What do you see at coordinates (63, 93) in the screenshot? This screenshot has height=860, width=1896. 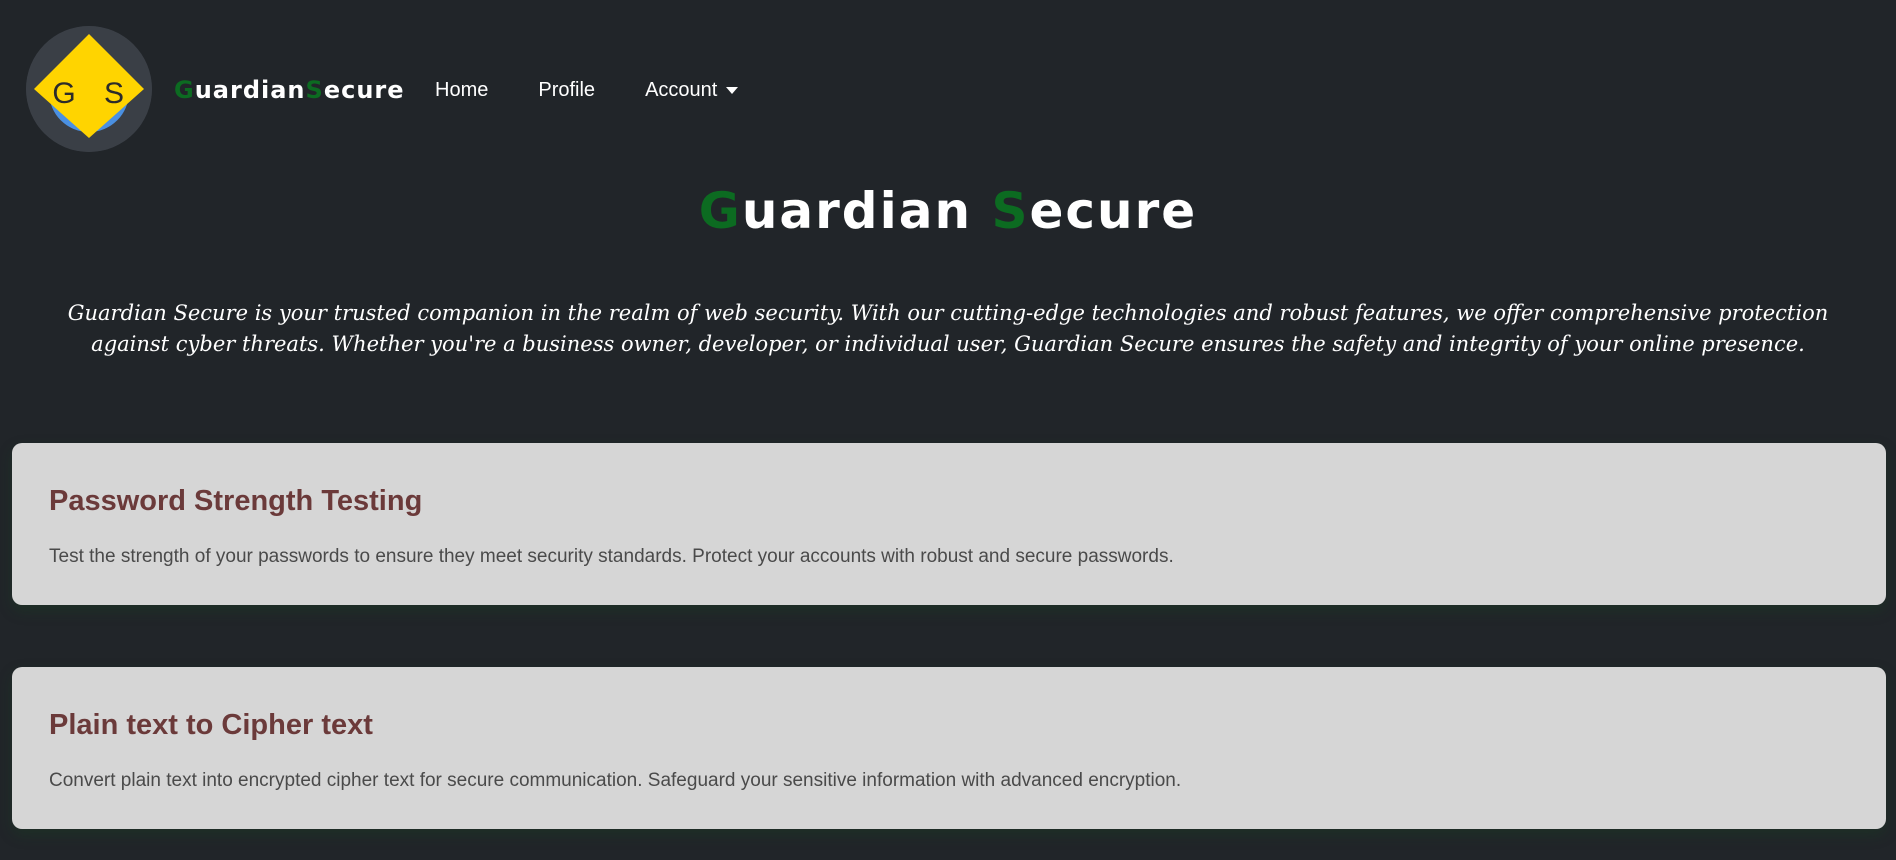 I see `logo-letter-g: G` at bounding box center [63, 93].